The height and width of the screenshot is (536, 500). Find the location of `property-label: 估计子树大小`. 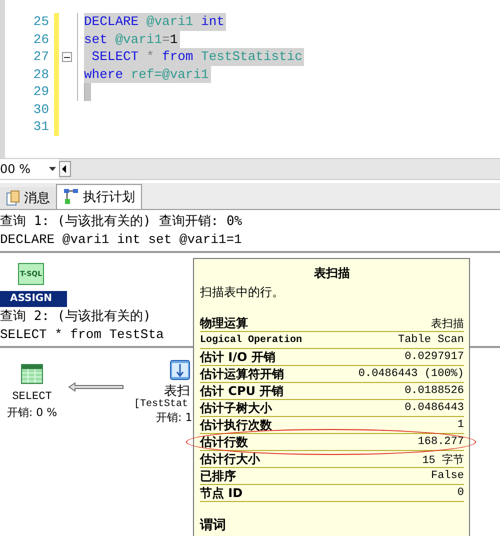

property-label: 估计子树大小 is located at coordinates (236, 408).